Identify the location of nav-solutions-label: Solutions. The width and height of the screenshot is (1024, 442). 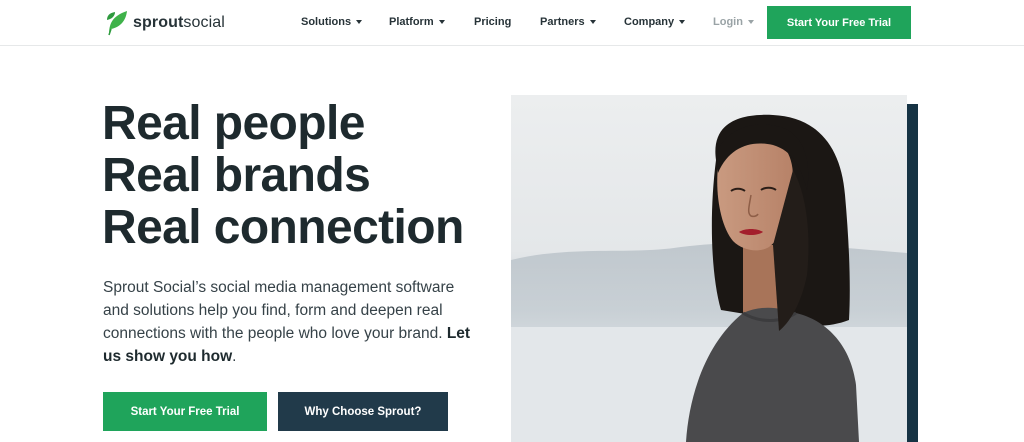
(326, 22).